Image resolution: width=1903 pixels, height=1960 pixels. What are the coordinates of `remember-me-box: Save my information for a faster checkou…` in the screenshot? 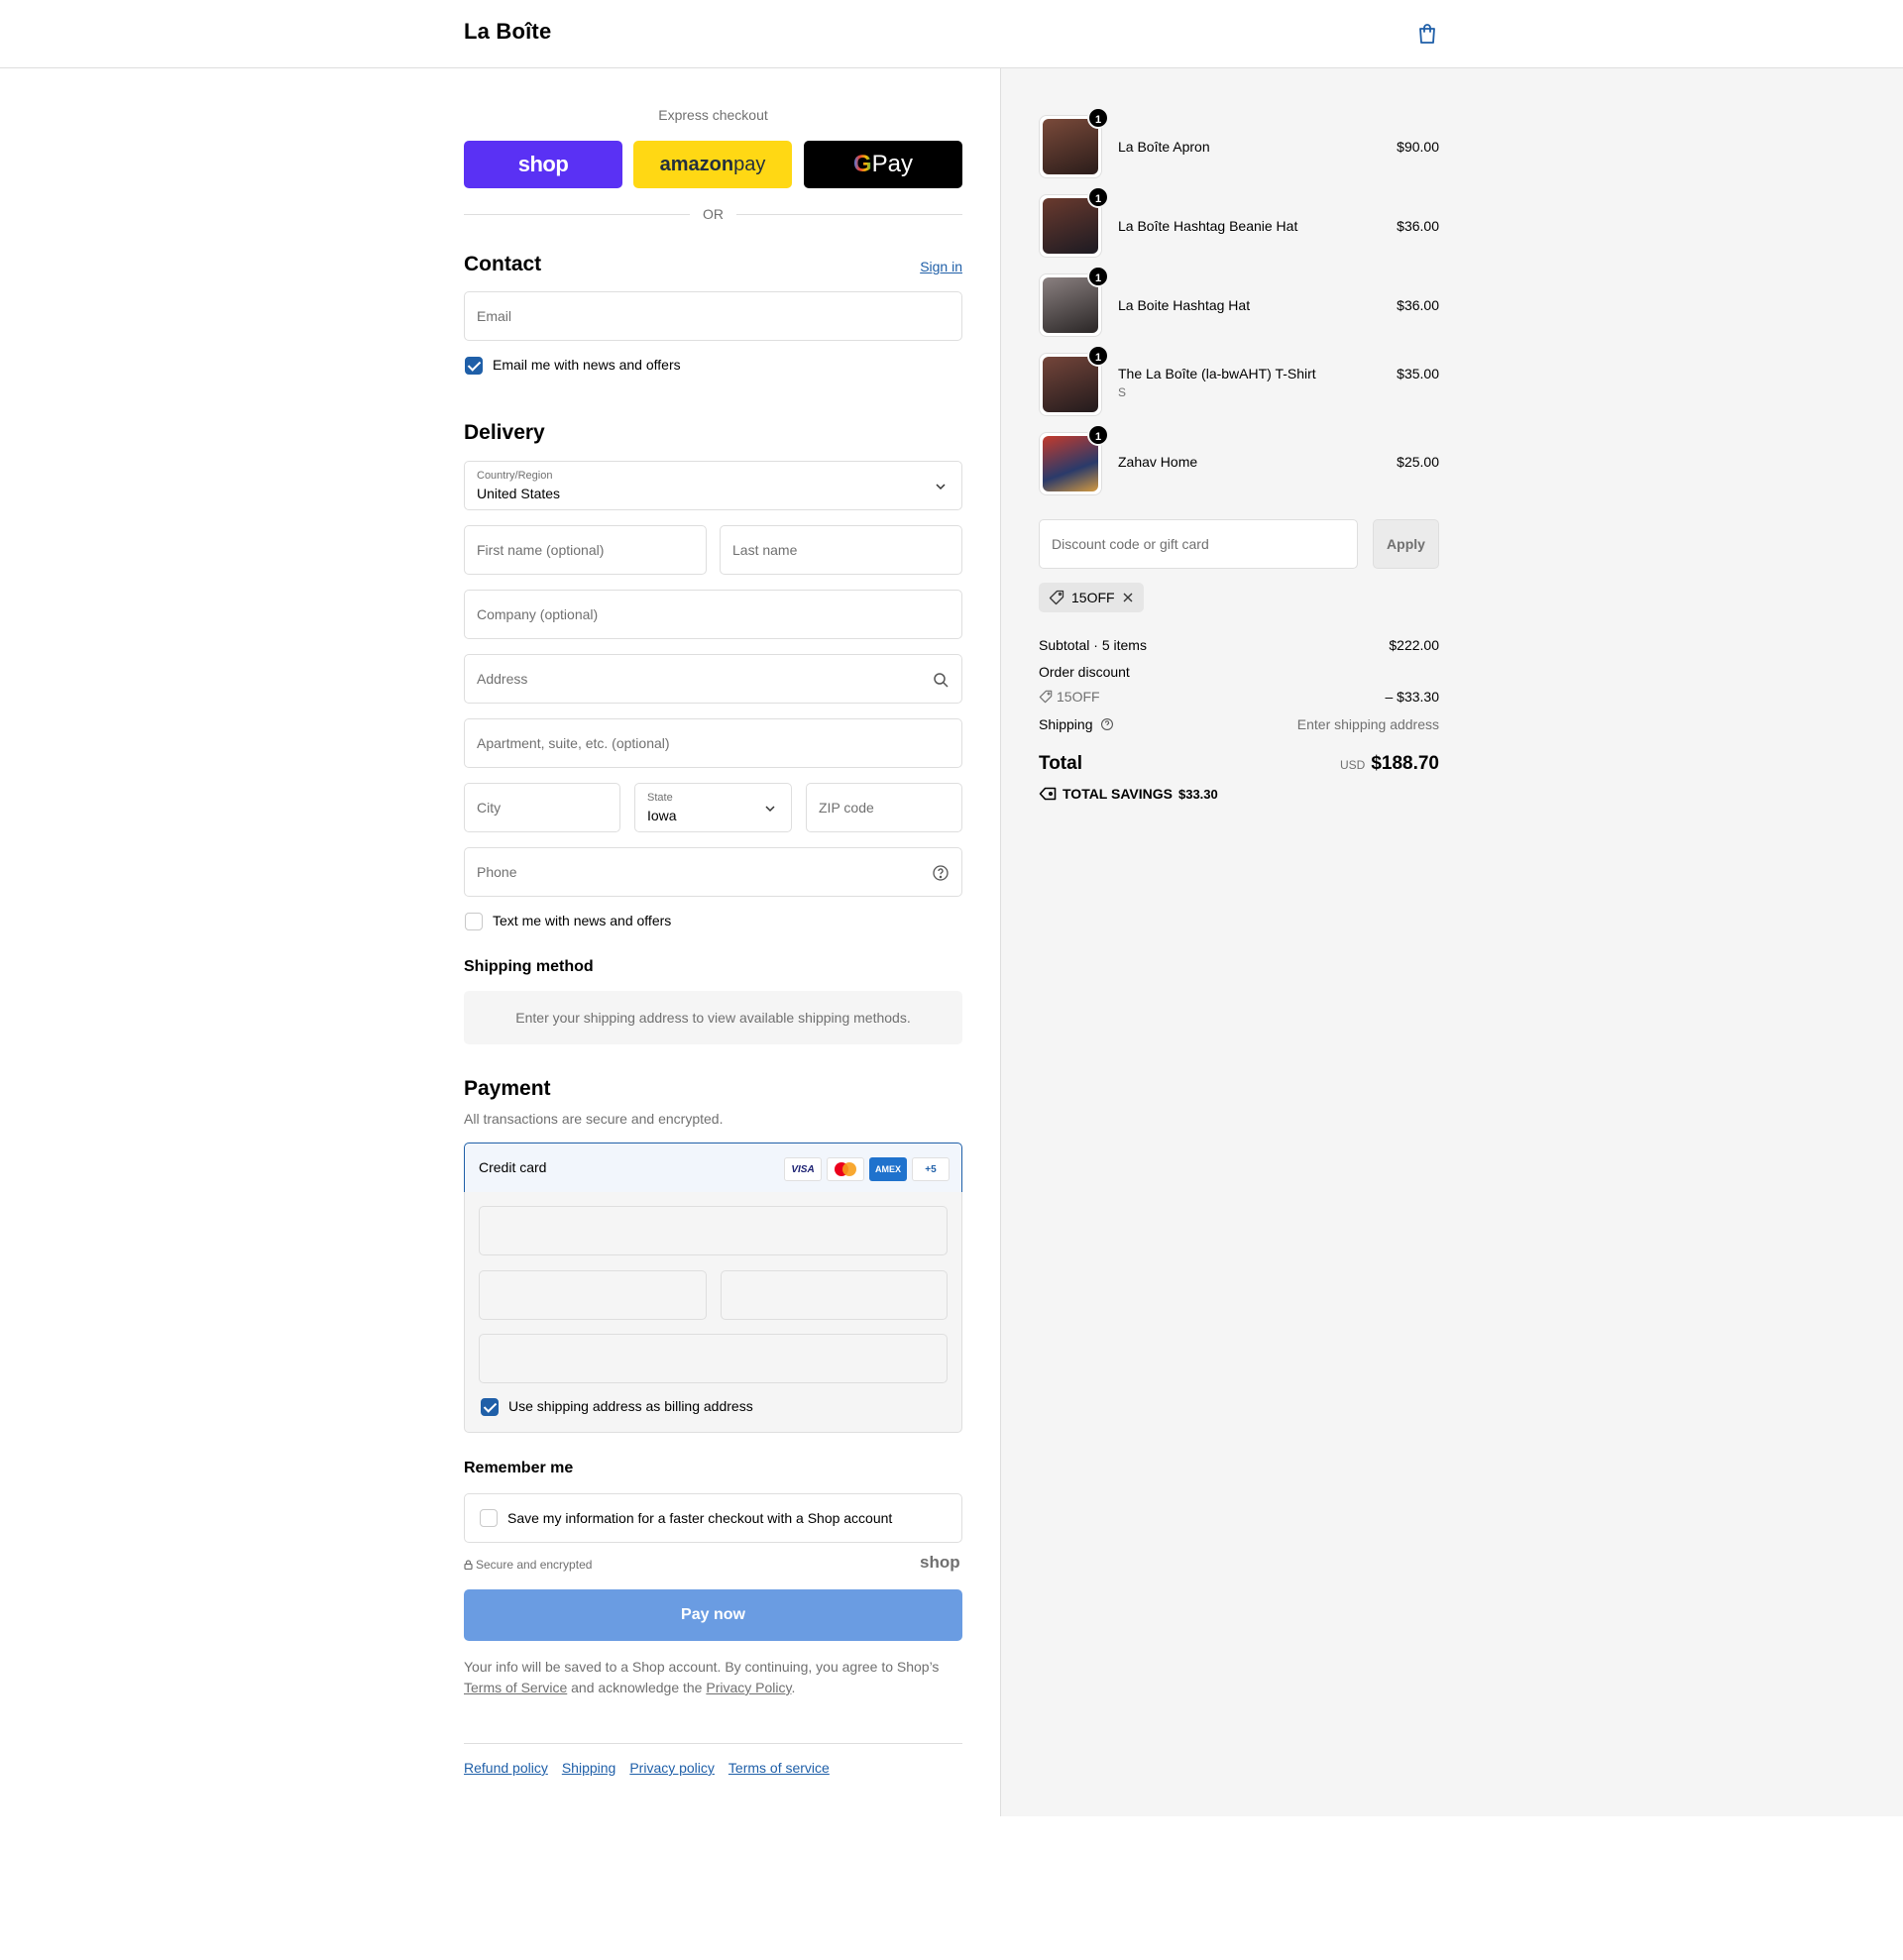 It's located at (713, 1518).